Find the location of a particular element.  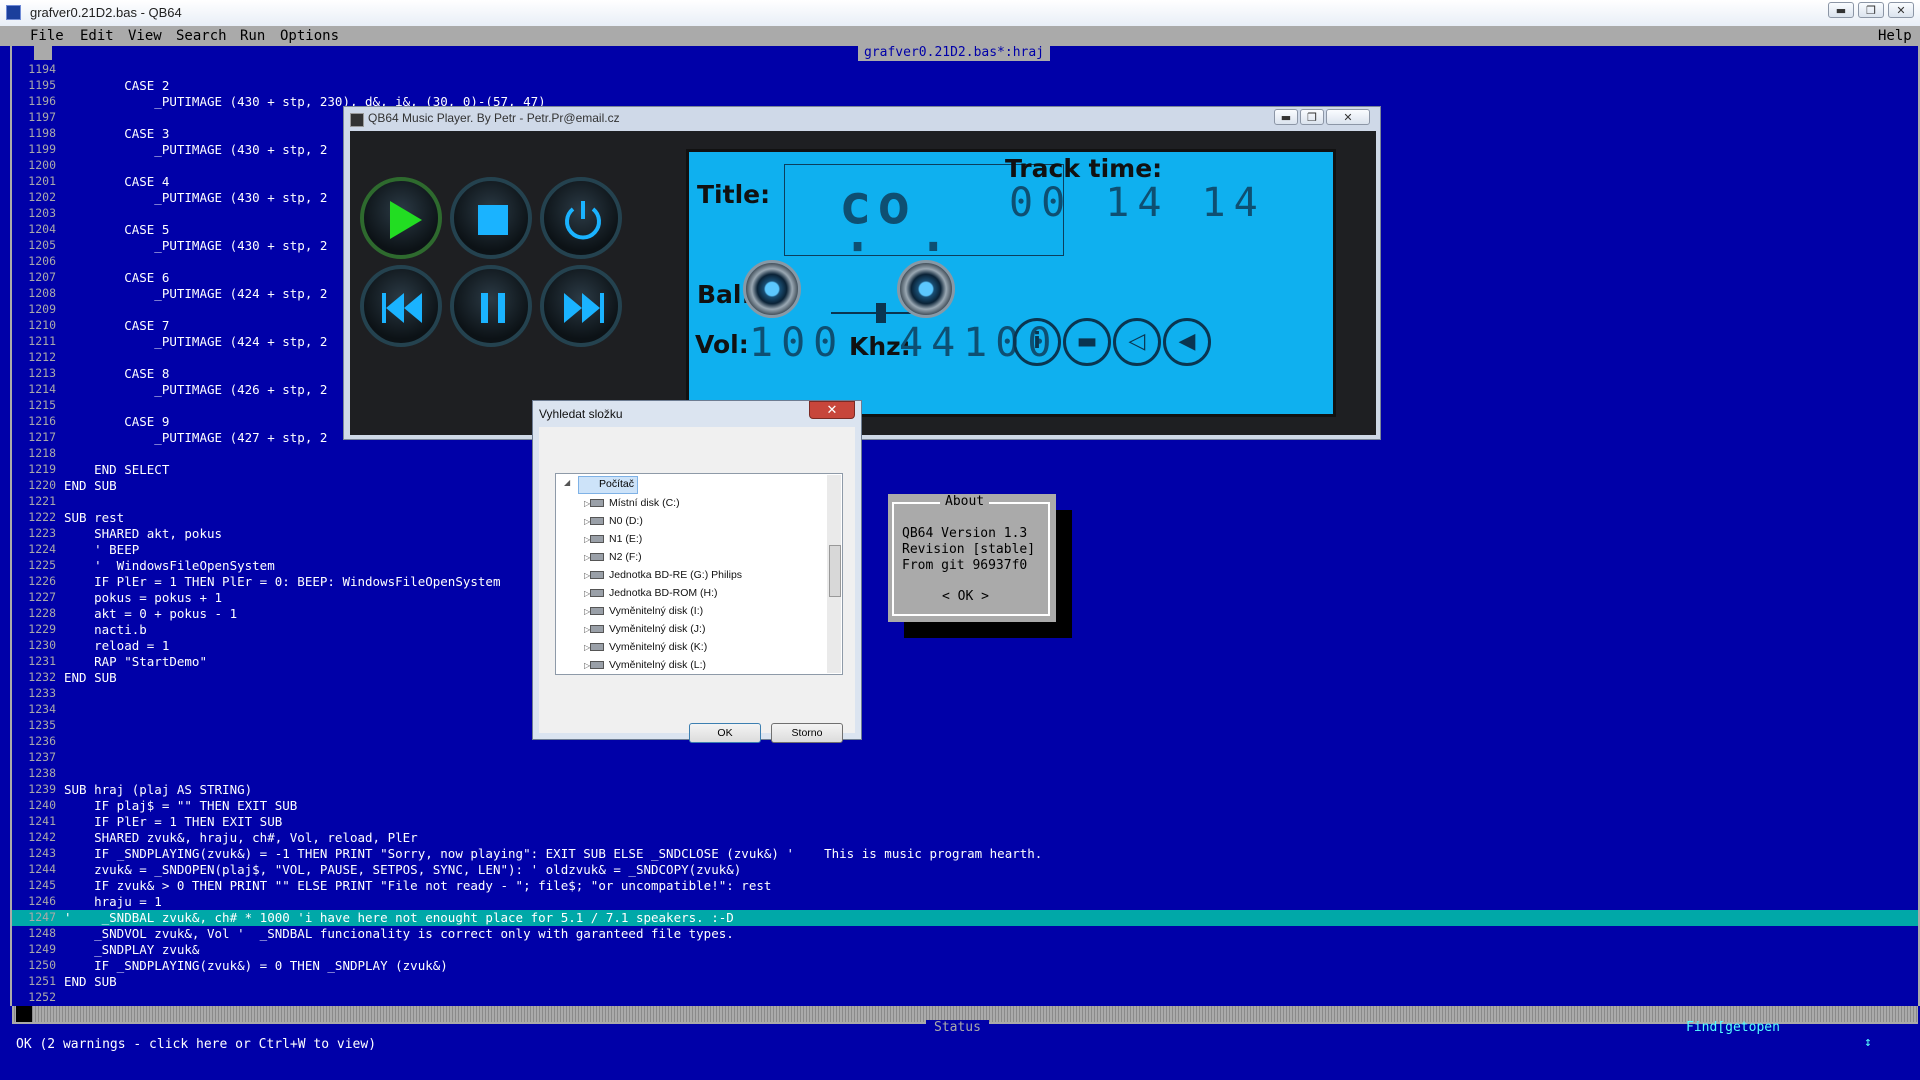

tree-item-drive: N2 (F:) is located at coordinates (616, 557).